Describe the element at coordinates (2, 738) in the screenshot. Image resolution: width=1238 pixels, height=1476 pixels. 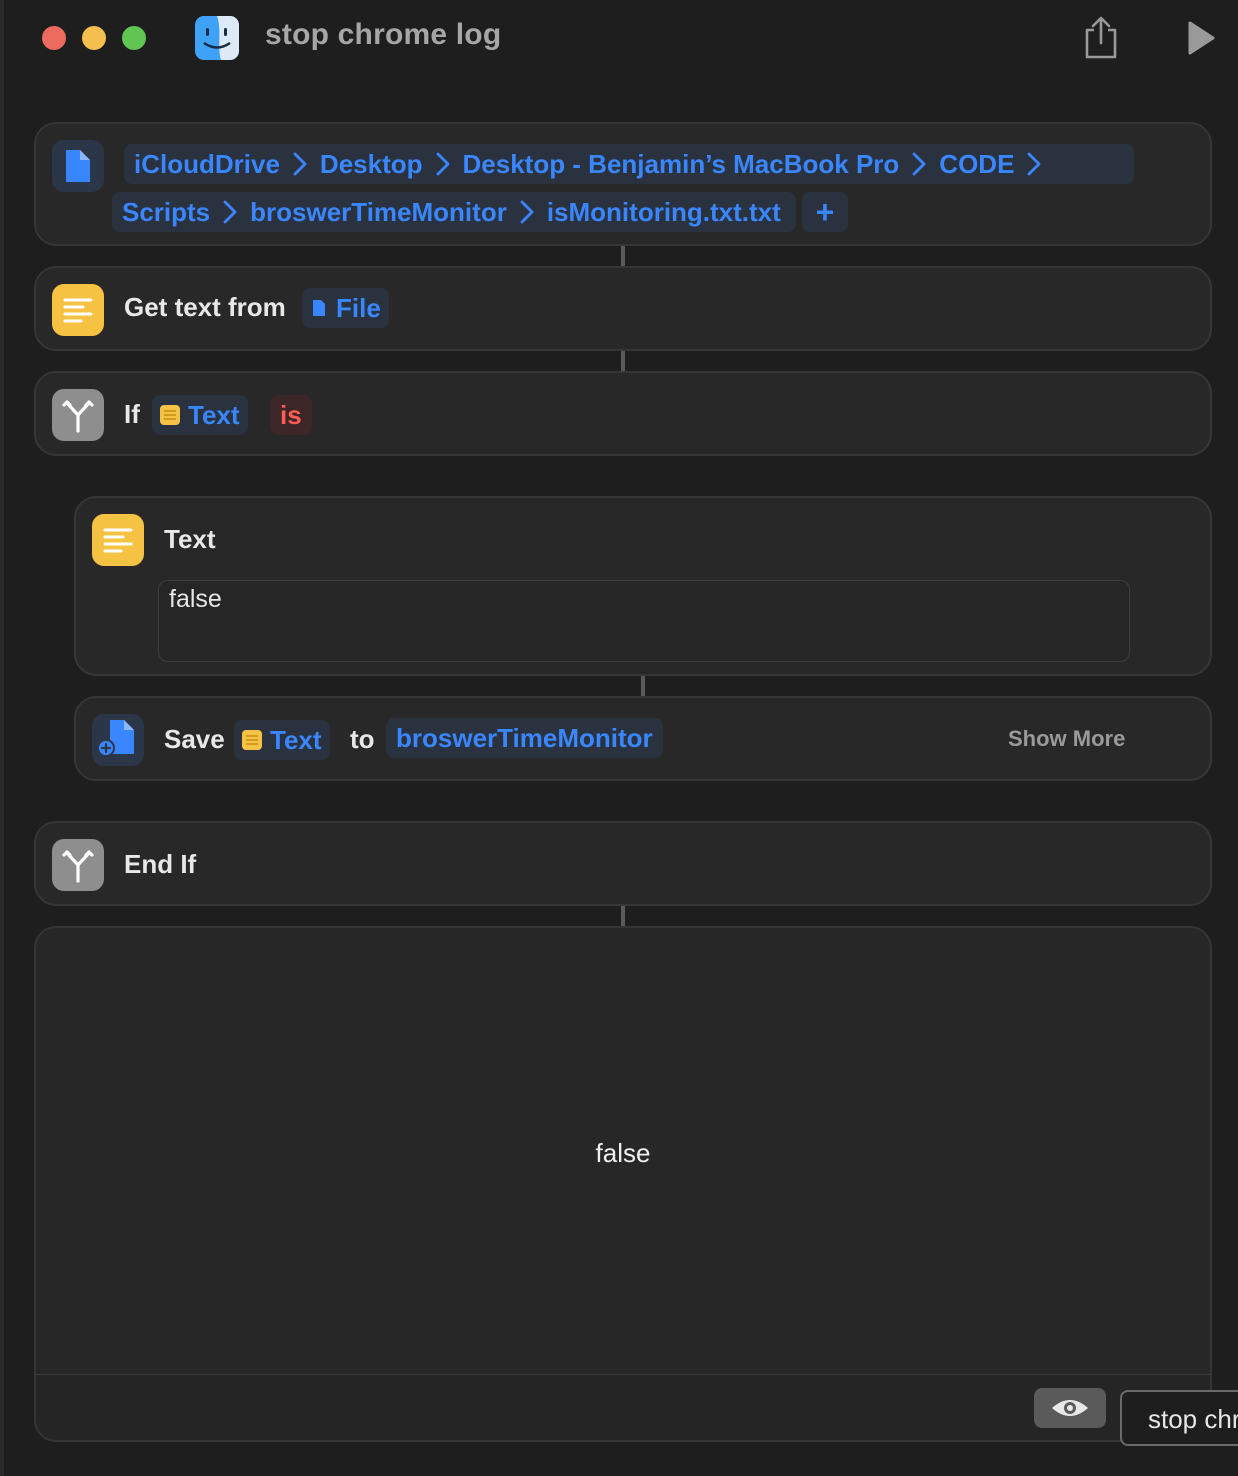
I see `window-edge` at that location.